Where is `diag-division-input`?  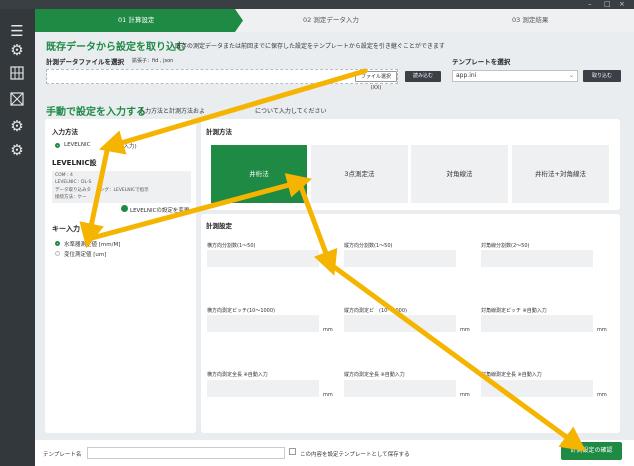 diag-division-input is located at coordinates (537, 258).